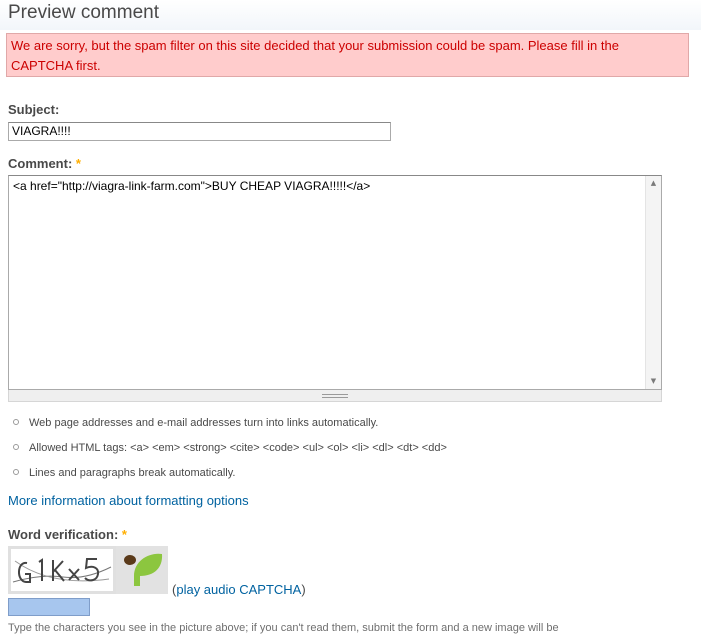 The image size is (701, 638). Describe the element at coordinates (303, 589) in the screenshot. I see `audio-paren-close: )` at that location.